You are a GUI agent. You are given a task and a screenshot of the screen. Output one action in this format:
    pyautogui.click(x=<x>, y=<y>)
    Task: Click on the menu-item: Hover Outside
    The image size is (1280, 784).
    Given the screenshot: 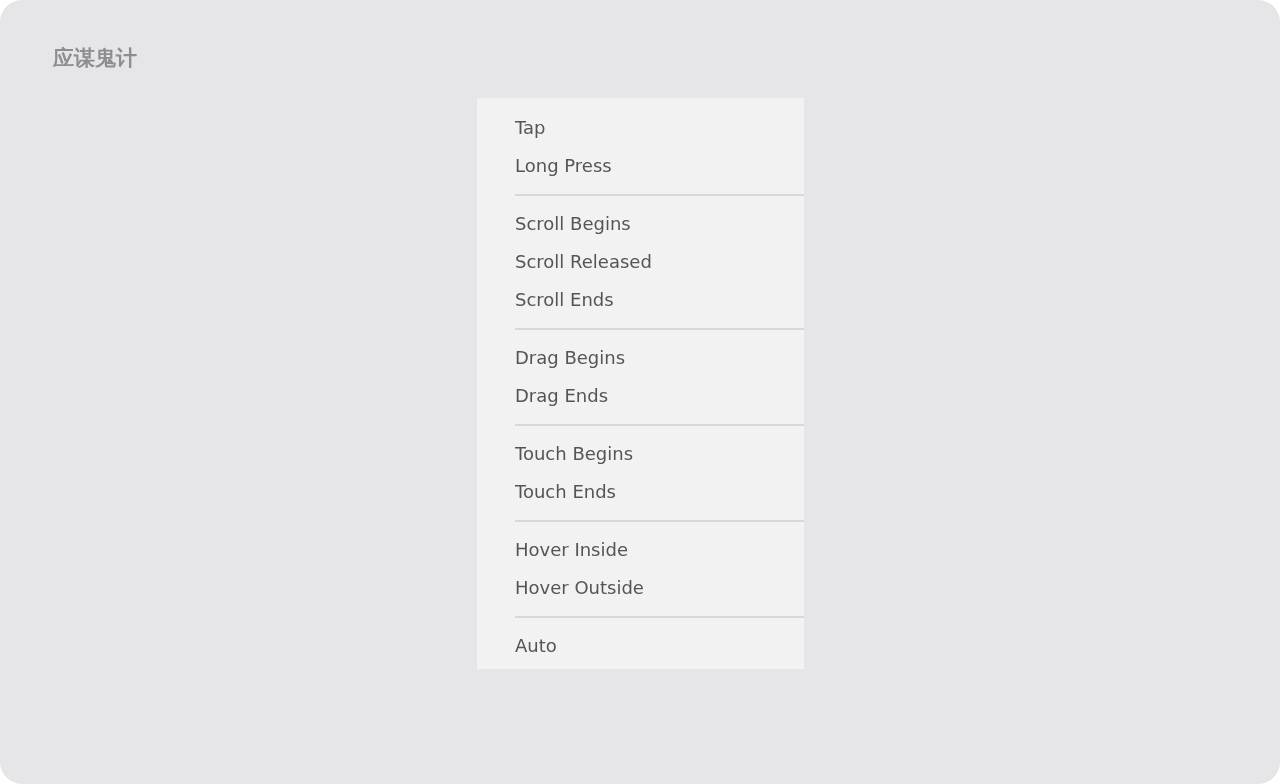 What is the action you would take?
    pyautogui.click(x=579, y=588)
    